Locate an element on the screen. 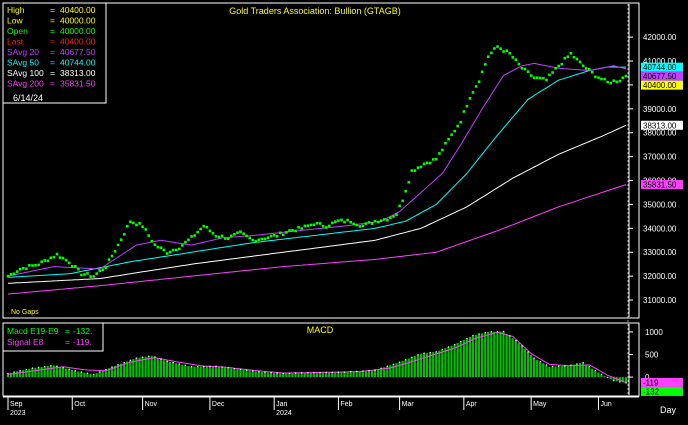 The height and width of the screenshot is (425, 688). price-value-tag-text: 38313.00 is located at coordinates (660, 125).